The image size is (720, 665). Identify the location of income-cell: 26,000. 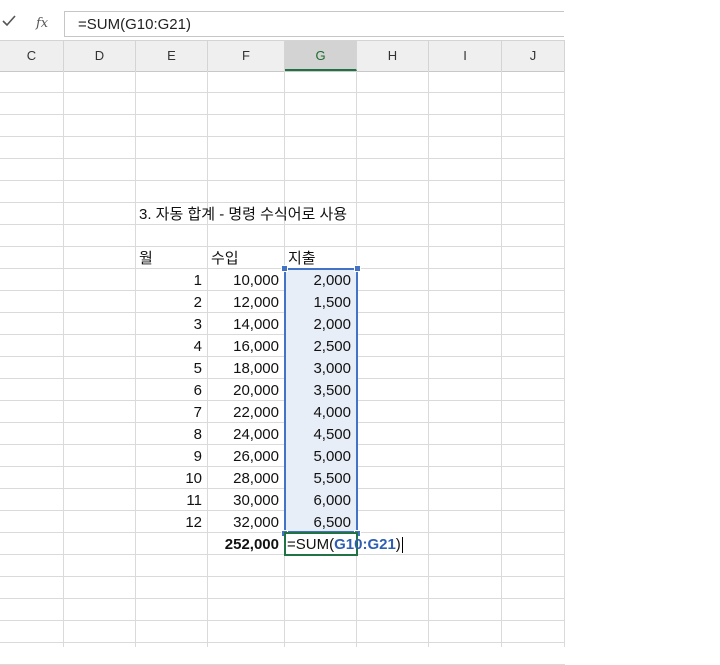
(243, 456).